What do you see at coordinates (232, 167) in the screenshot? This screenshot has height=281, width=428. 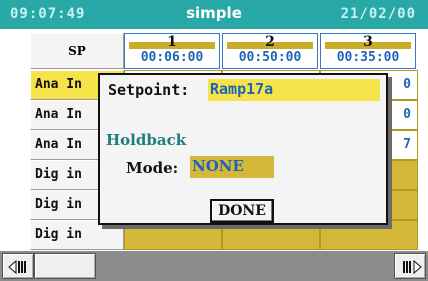 I see `holdback-mode-field: NONE` at bounding box center [232, 167].